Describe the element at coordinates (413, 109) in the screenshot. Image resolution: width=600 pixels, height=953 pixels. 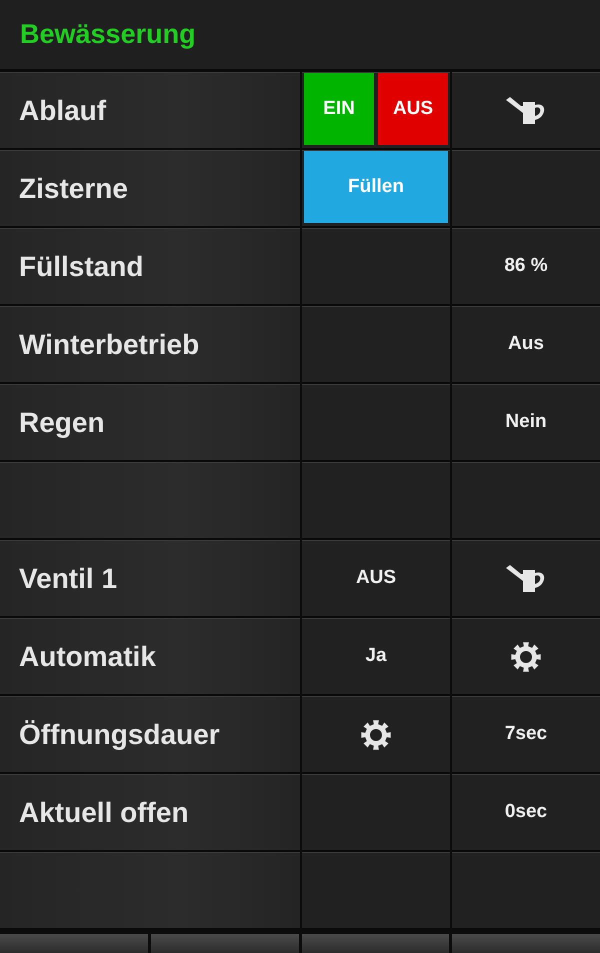
I see `toggle-button: AUS` at that location.